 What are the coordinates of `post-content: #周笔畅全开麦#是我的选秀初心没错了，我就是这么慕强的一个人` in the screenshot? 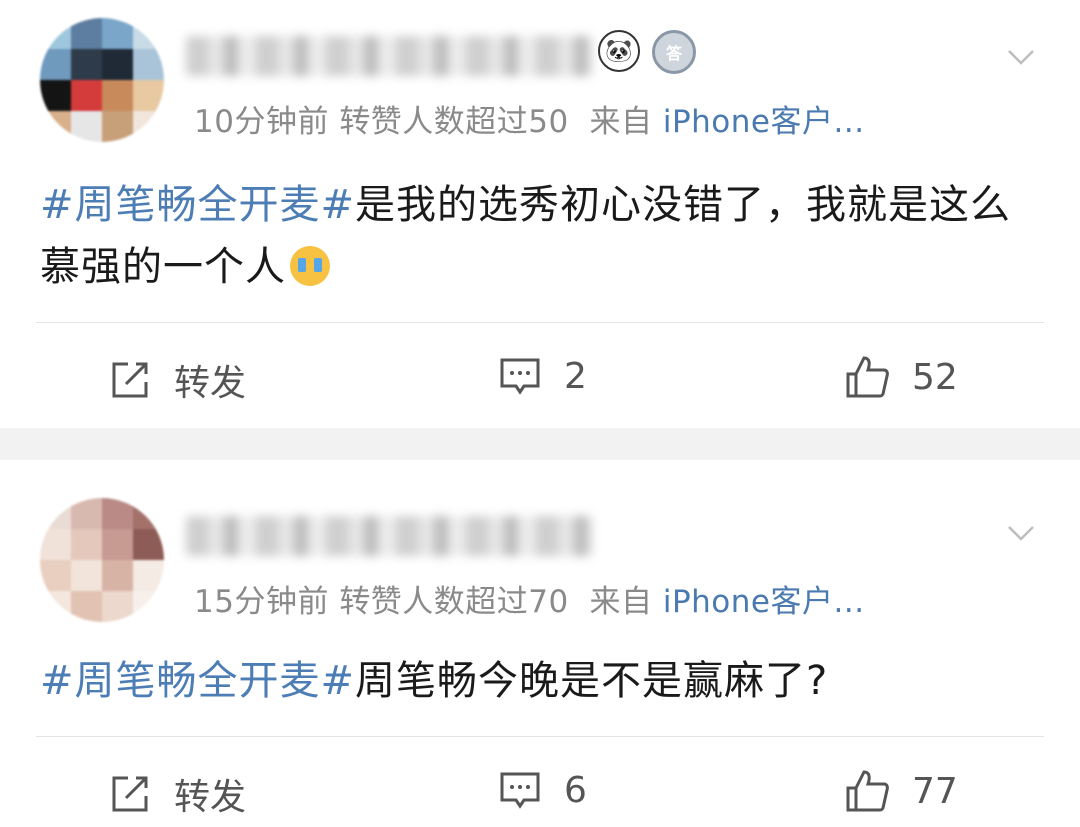 It's located at (545, 236).